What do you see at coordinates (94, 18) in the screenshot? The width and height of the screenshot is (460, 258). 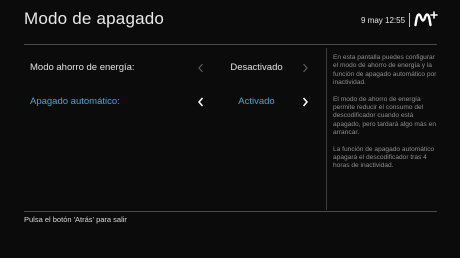 I see `page-title: Modo de apagado` at bounding box center [94, 18].